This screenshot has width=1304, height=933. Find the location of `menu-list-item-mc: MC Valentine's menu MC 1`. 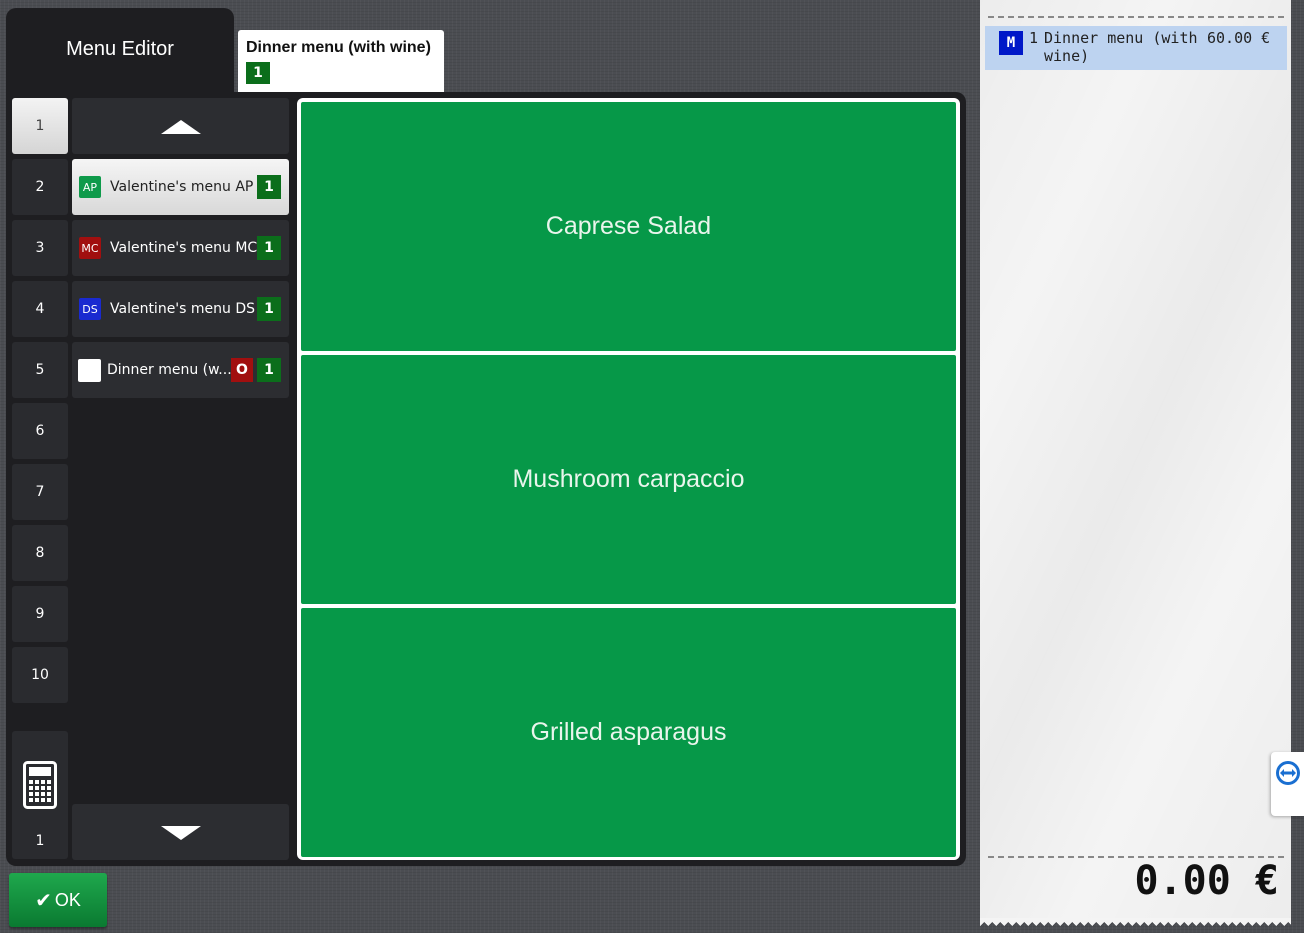

menu-list-item-mc: MC Valentine's menu MC 1 is located at coordinates (180, 248).